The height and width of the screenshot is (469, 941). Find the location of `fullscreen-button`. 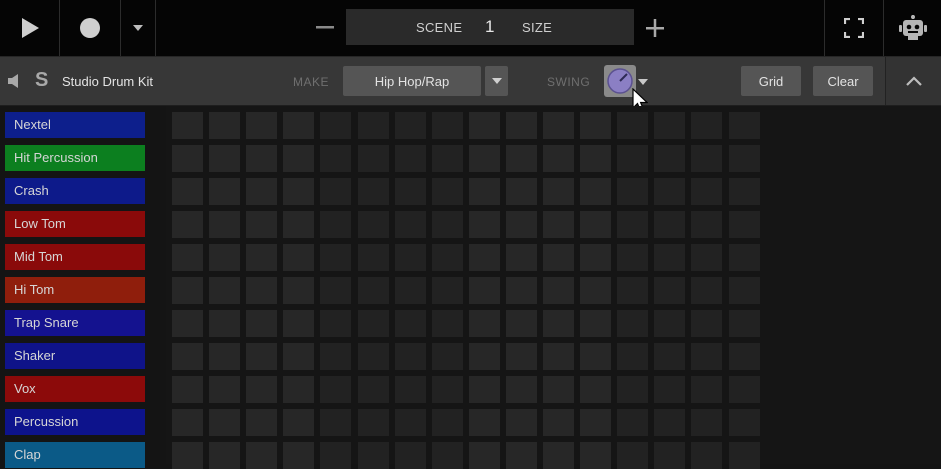

fullscreen-button is located at coordinates (854, 28).